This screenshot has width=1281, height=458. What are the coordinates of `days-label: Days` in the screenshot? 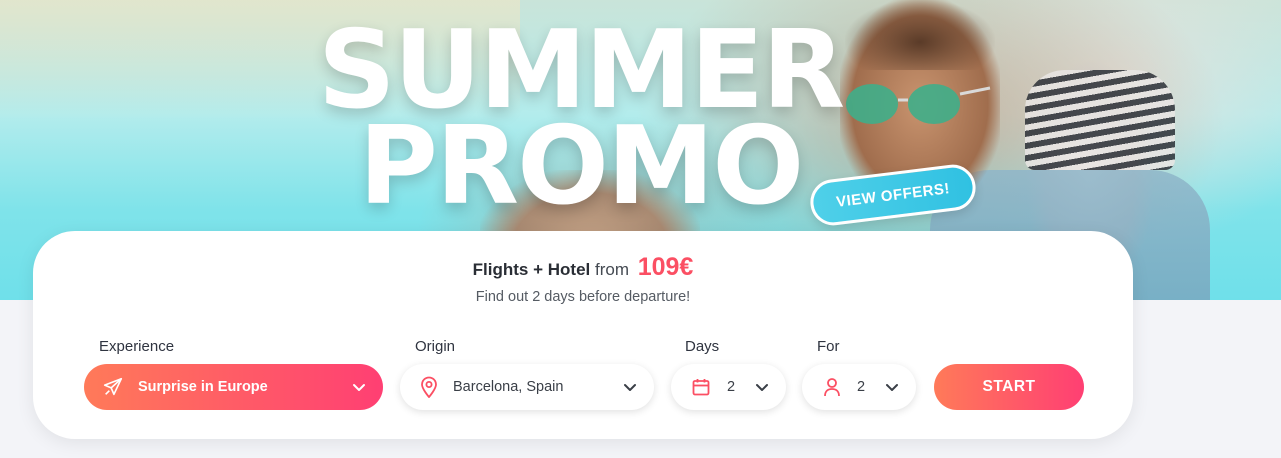 It's located at (702, 346).